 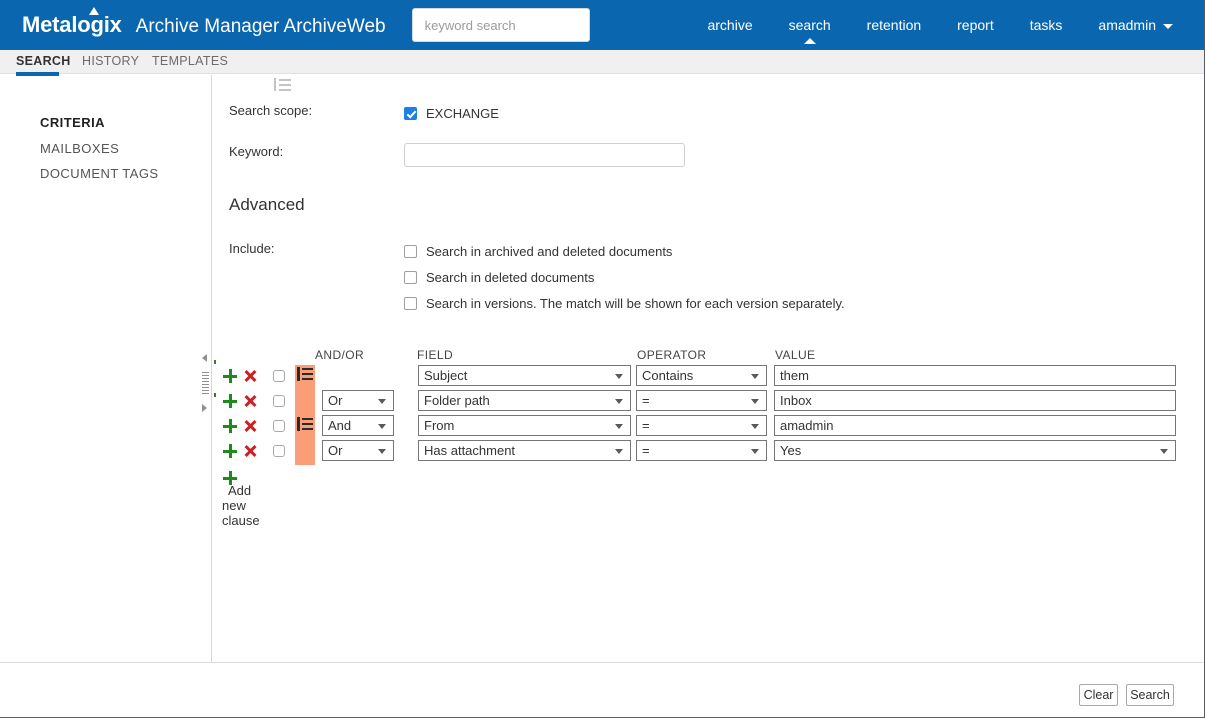 What do you see at coordinates (470, 450) in the screenshot?
I see `field-select-value: Has attachment` at bounding box center [470, 450].